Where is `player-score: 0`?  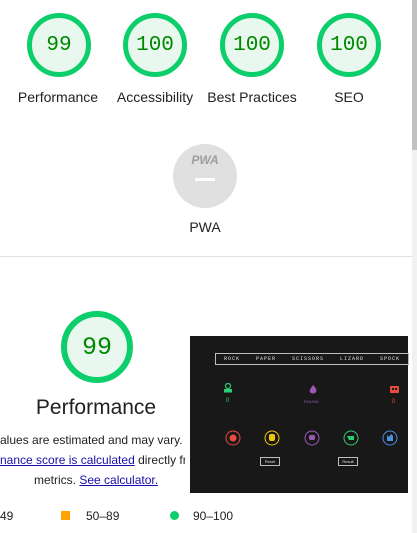 player-score: 0 is located at coordinates (228, 401).